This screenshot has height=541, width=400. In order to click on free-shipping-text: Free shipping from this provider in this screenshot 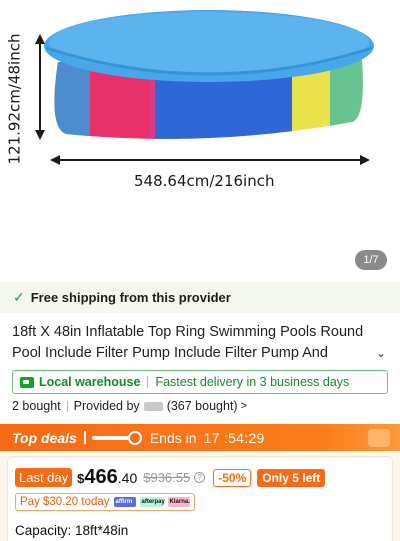, I will do `click(130, 297)`.